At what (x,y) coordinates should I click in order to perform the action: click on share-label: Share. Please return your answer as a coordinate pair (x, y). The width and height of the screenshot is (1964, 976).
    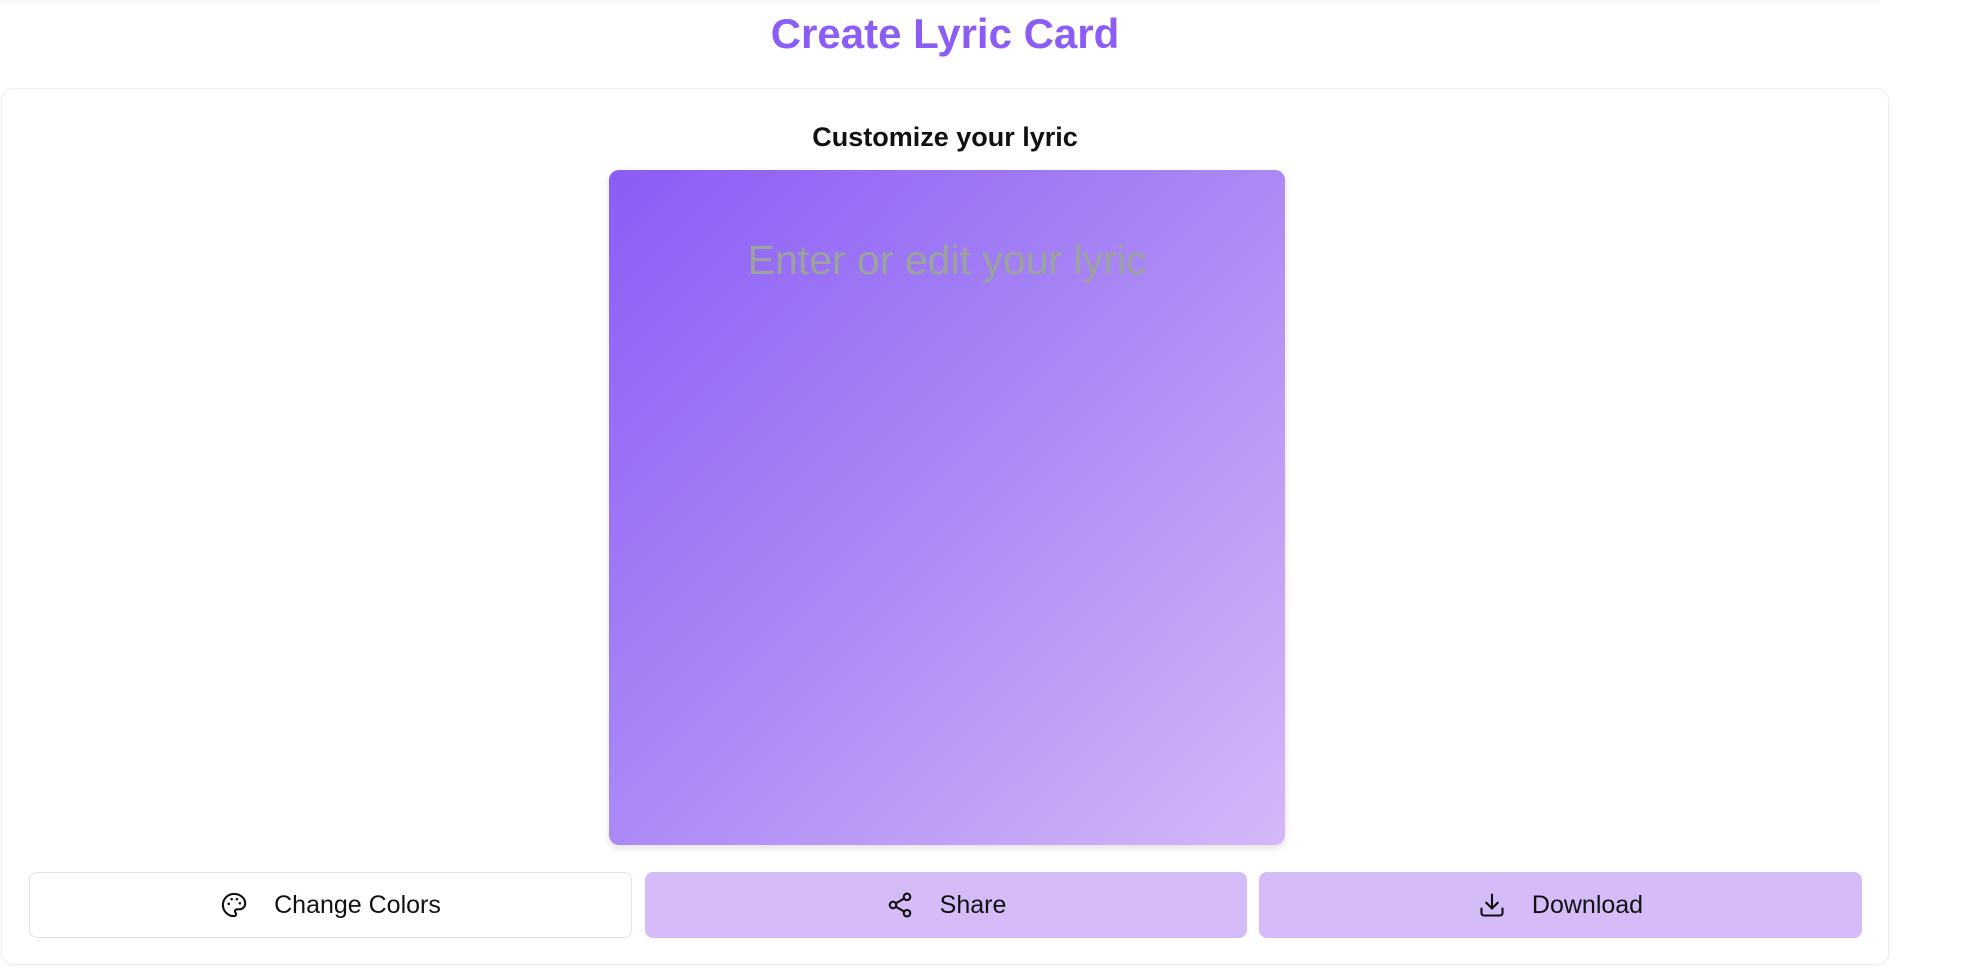
    Looking at the image, I should click on (973, 904).